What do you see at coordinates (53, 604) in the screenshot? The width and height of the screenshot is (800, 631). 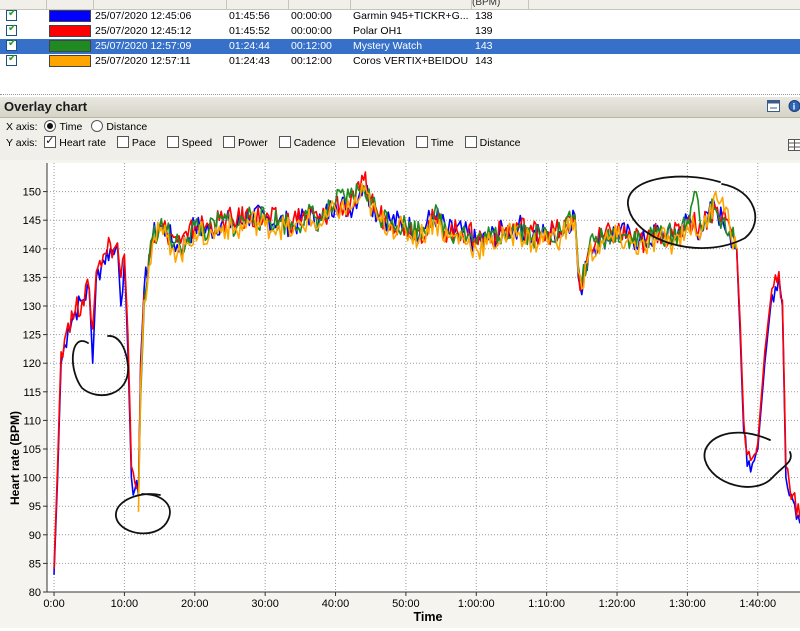 I see `x-tick-label: 0:00` at bounding box center [53, 604].